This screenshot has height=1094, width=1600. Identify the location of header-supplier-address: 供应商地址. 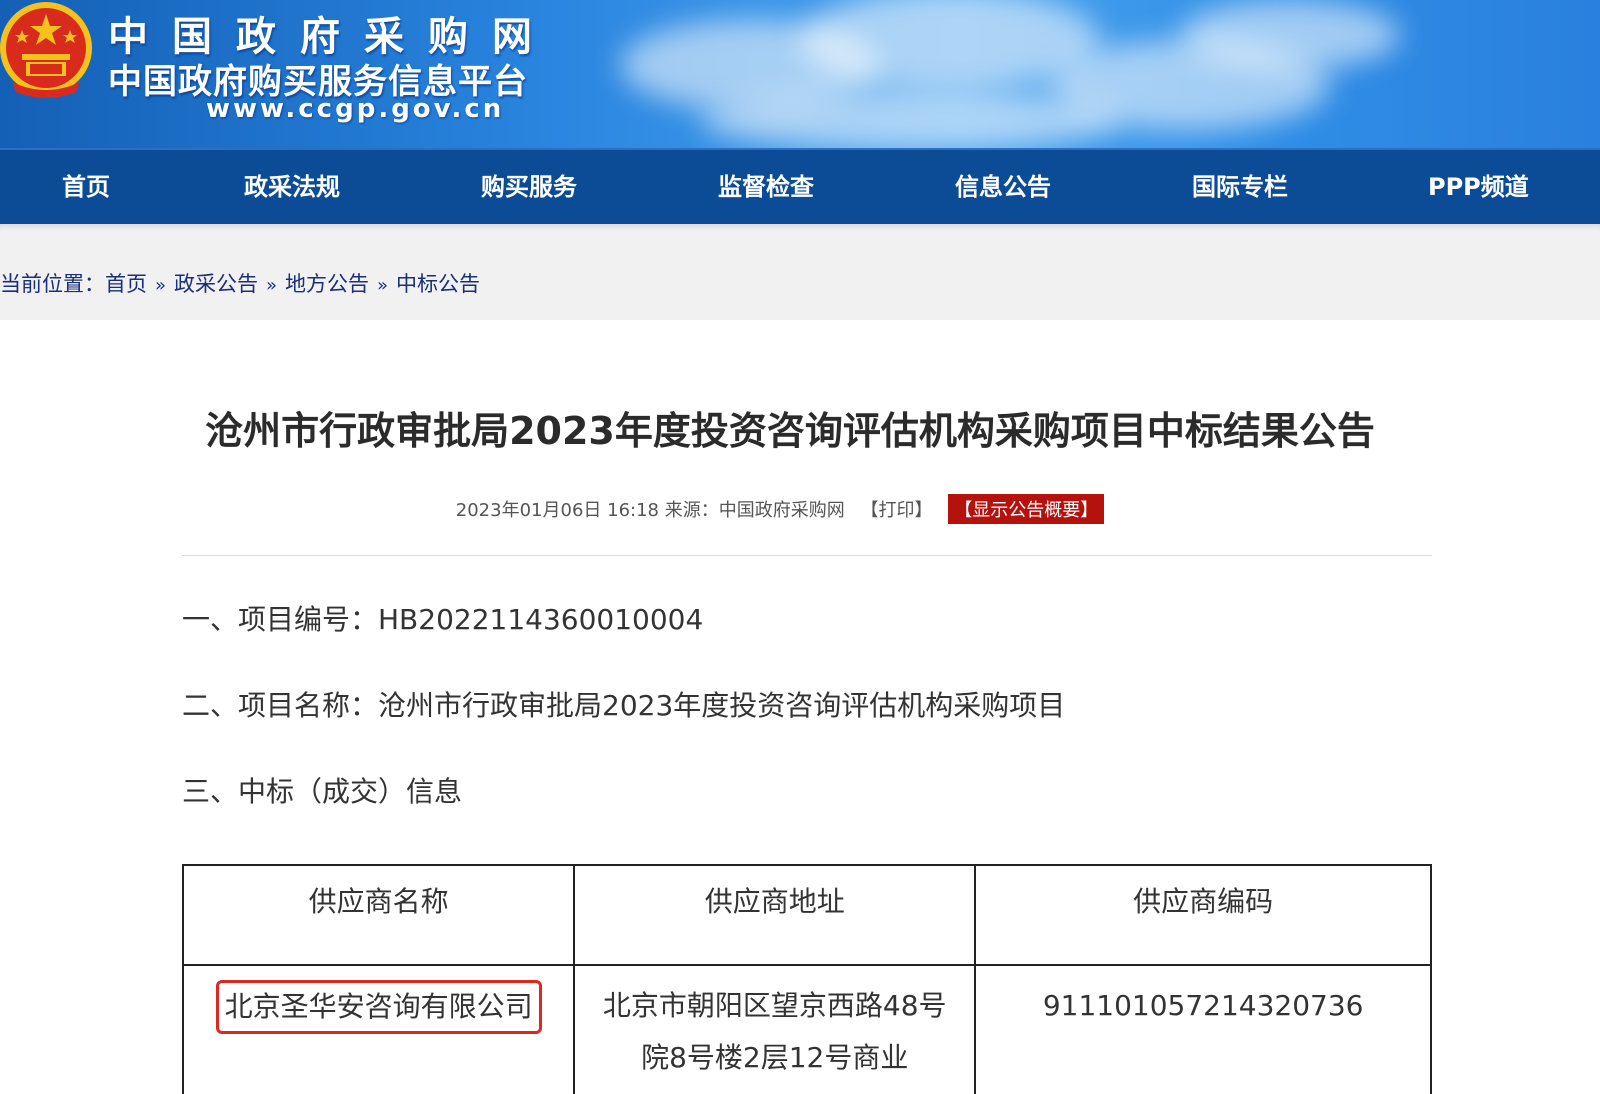
(775, 915).